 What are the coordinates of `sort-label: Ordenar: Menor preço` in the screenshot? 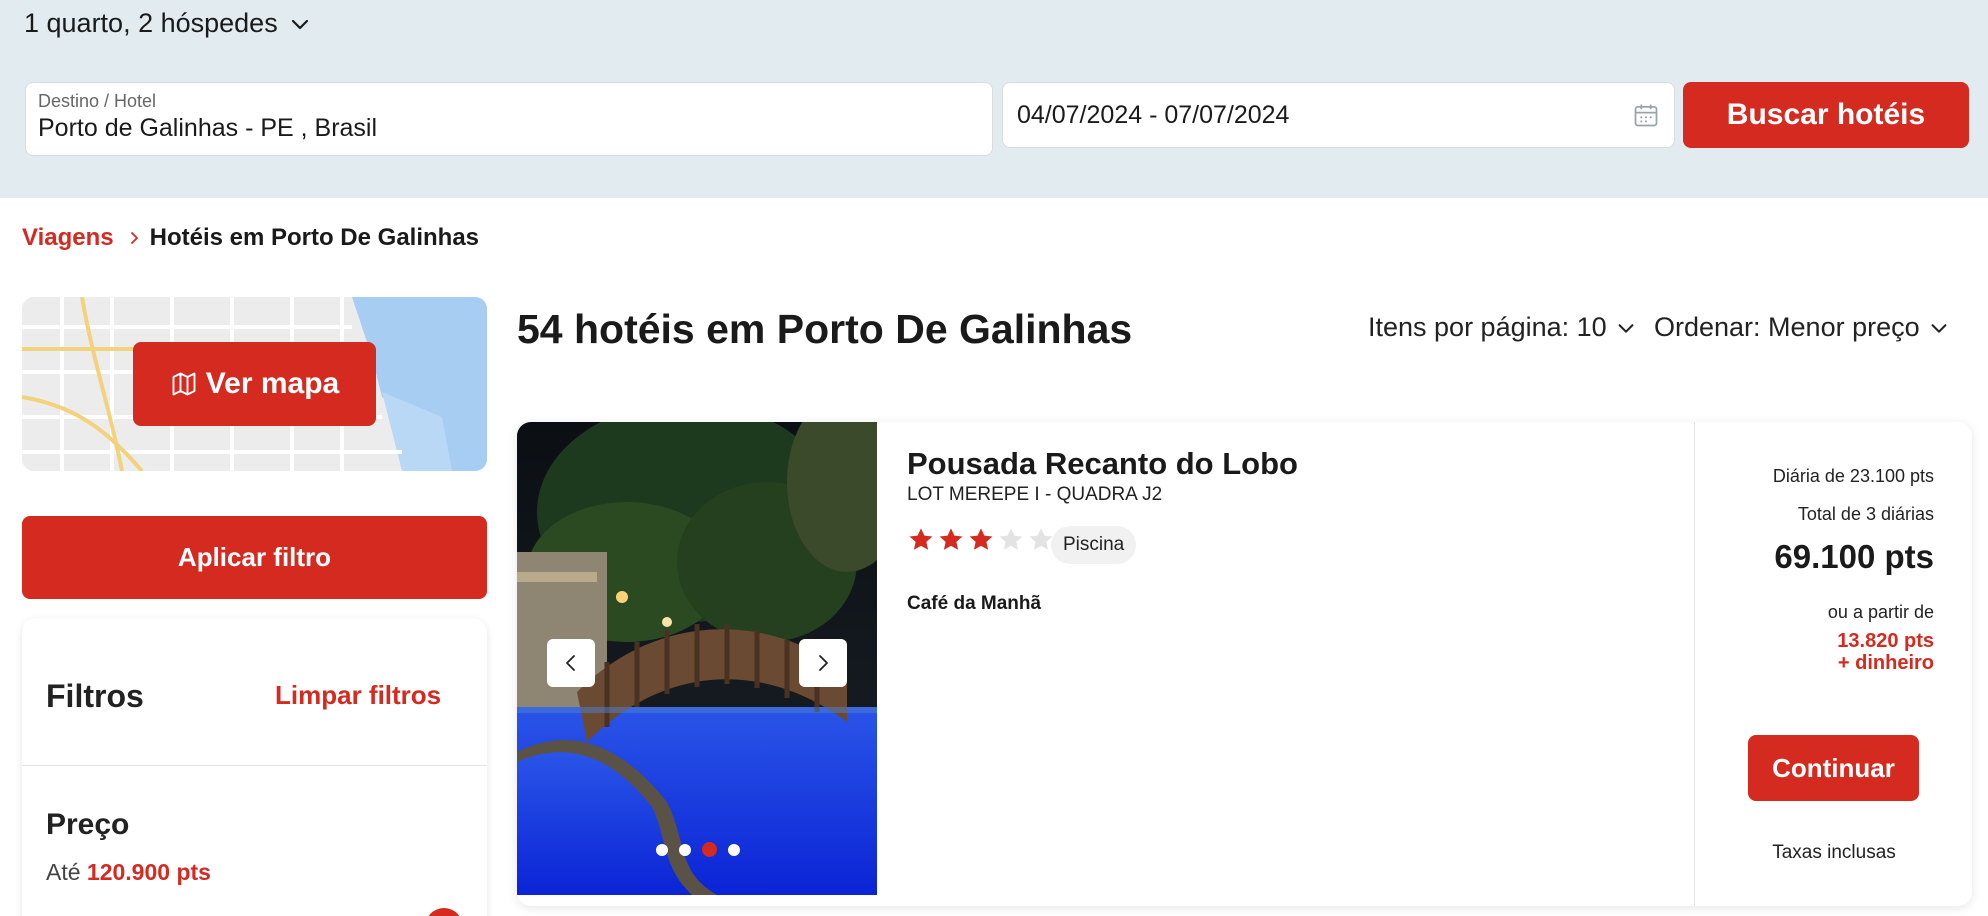 It's located at (1787, 327).